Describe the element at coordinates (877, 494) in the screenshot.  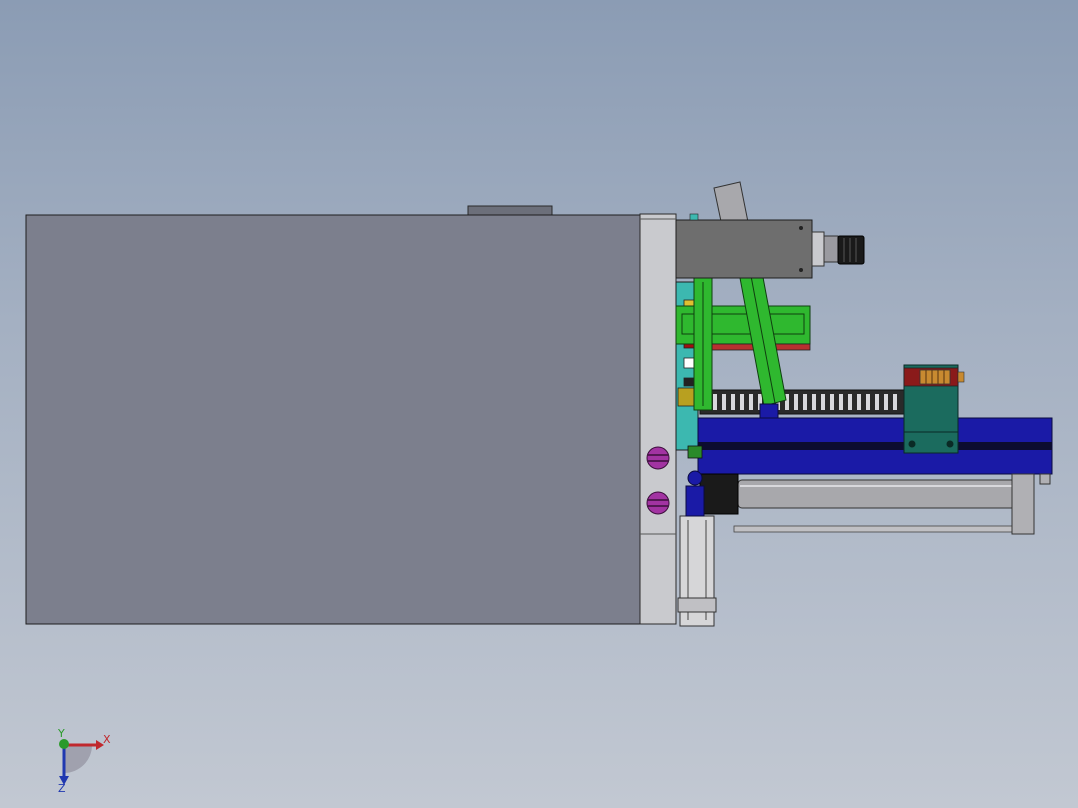
I see `cylinder-tube` at that location.